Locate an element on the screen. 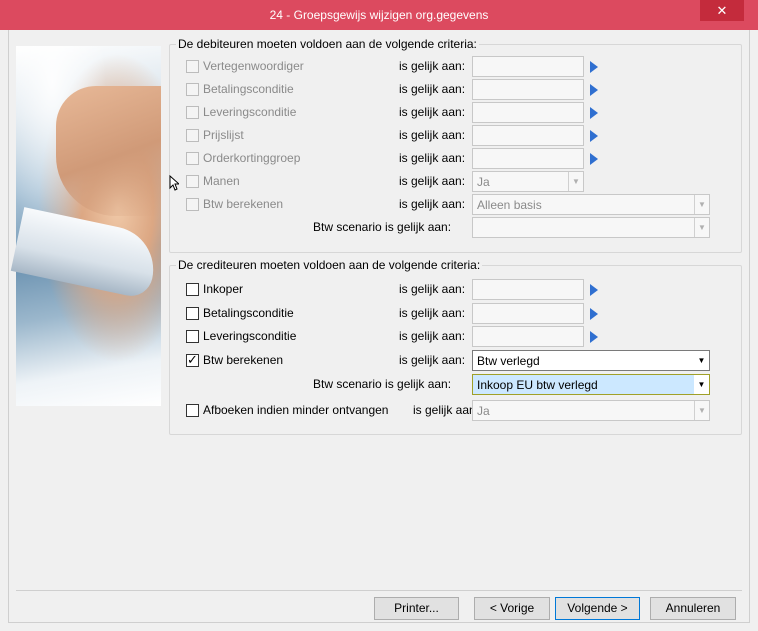 This screenshot has width=758, height=631. vertegenwoordiger-checkbox is located at coordinates (192, 66).